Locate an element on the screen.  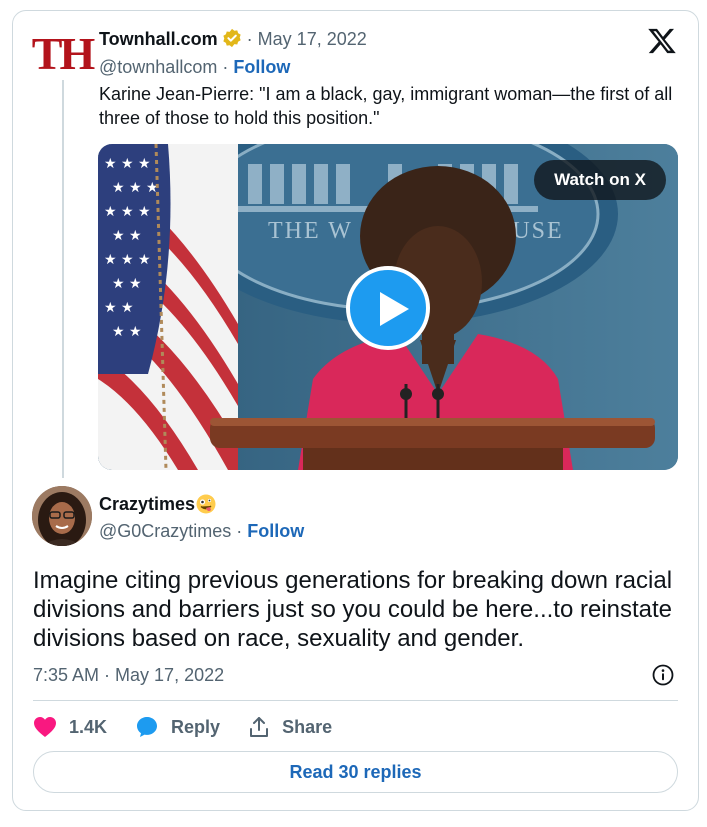
share-label: Share is located at coordinates (307, 726).